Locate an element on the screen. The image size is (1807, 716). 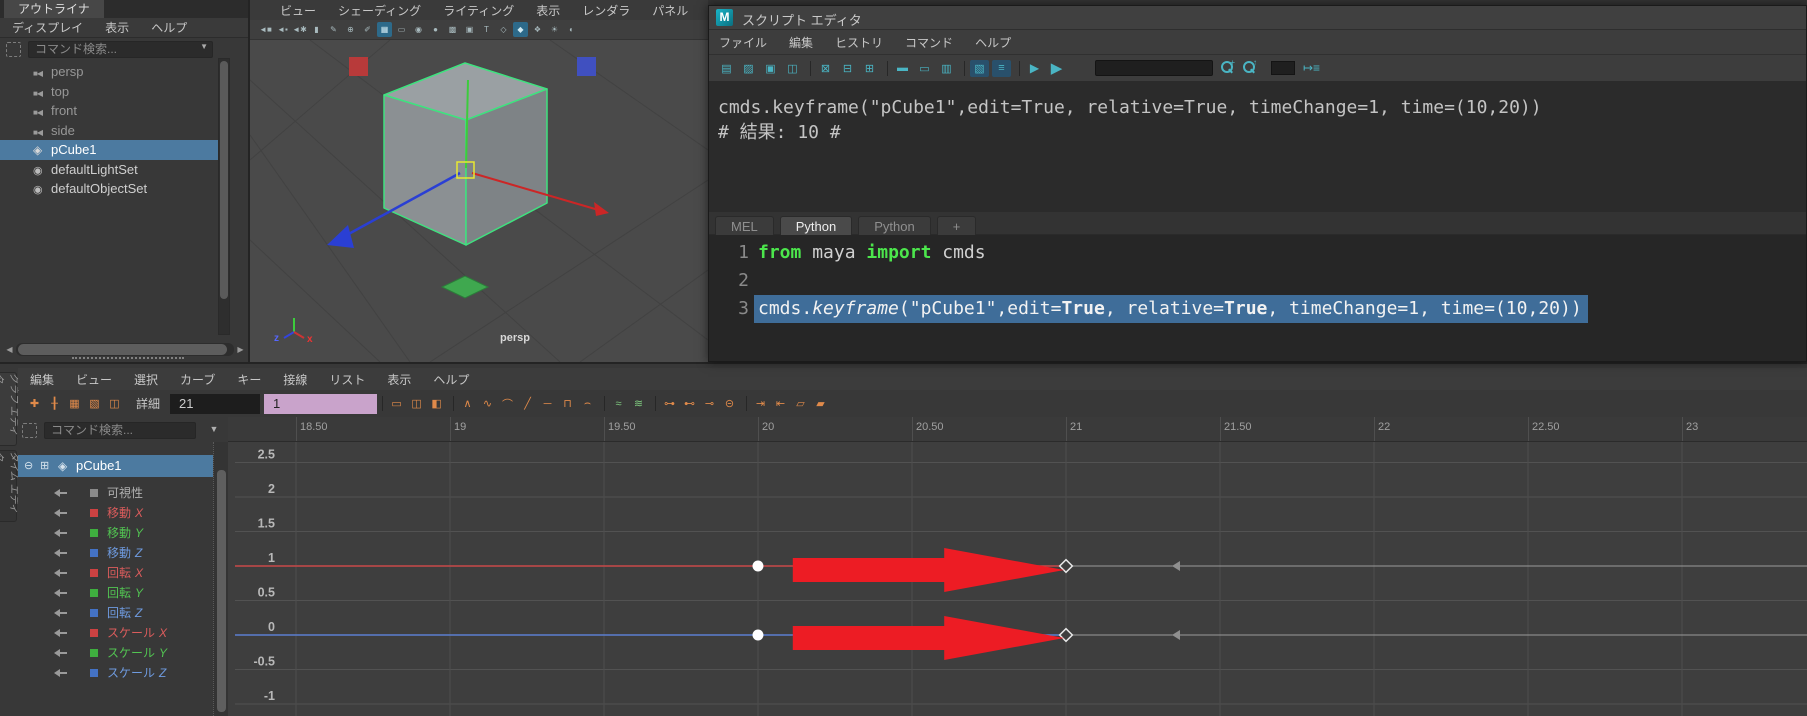
script-editor-titlebar: M スクリプト エディタ is located at coordinates (1257, 18).